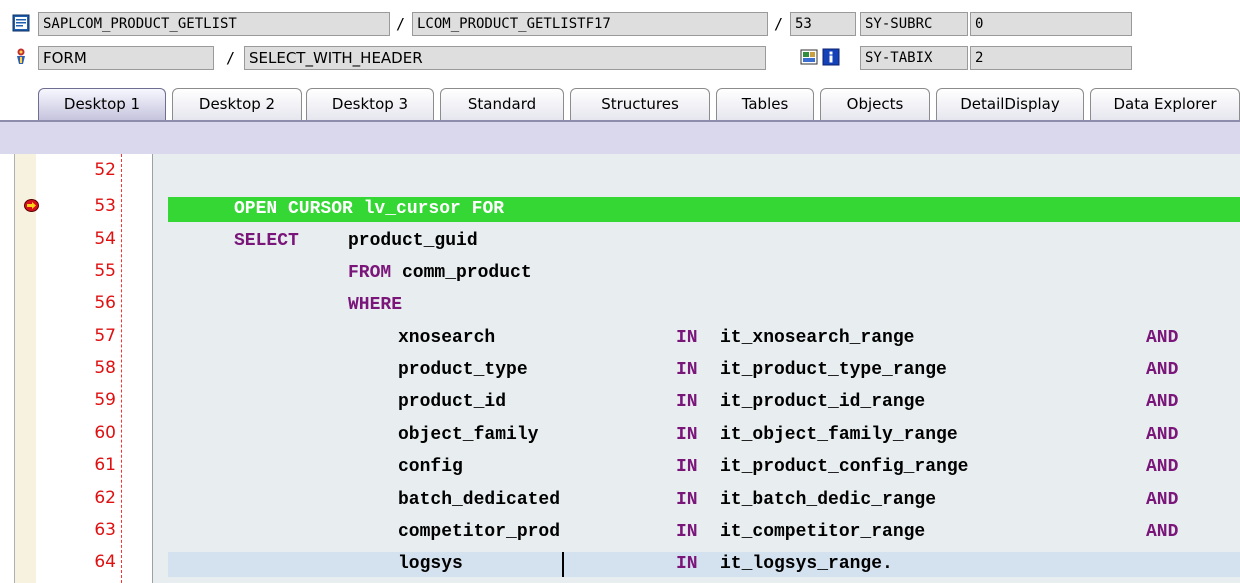  I want to click on sysvar1-value-field: 0, so click(1051, 24).